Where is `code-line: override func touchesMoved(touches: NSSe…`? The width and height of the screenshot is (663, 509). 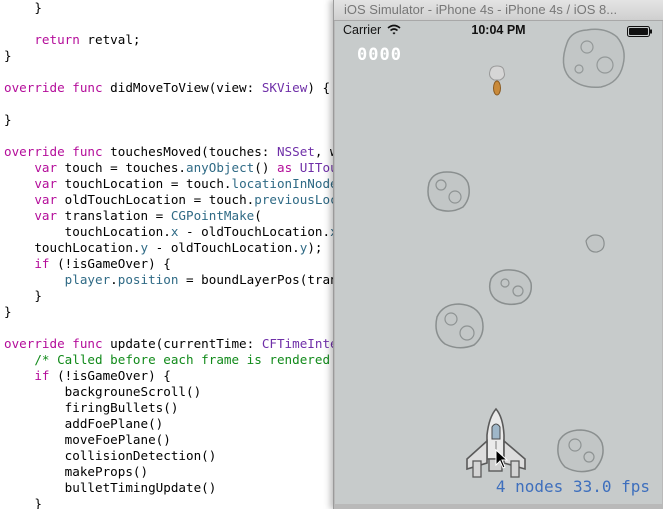
code-line: override func touchesMoved(touches: NSSe… is located at coordinates (170, 152).